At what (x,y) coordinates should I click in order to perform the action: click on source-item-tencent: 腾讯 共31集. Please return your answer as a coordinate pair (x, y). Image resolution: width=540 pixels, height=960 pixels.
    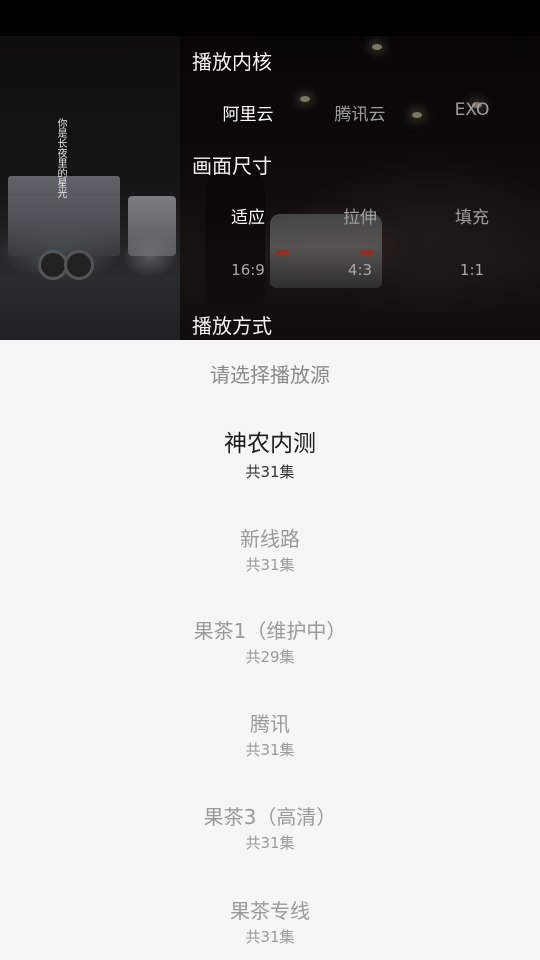
    Looking at the image, I should click on (270, 735).